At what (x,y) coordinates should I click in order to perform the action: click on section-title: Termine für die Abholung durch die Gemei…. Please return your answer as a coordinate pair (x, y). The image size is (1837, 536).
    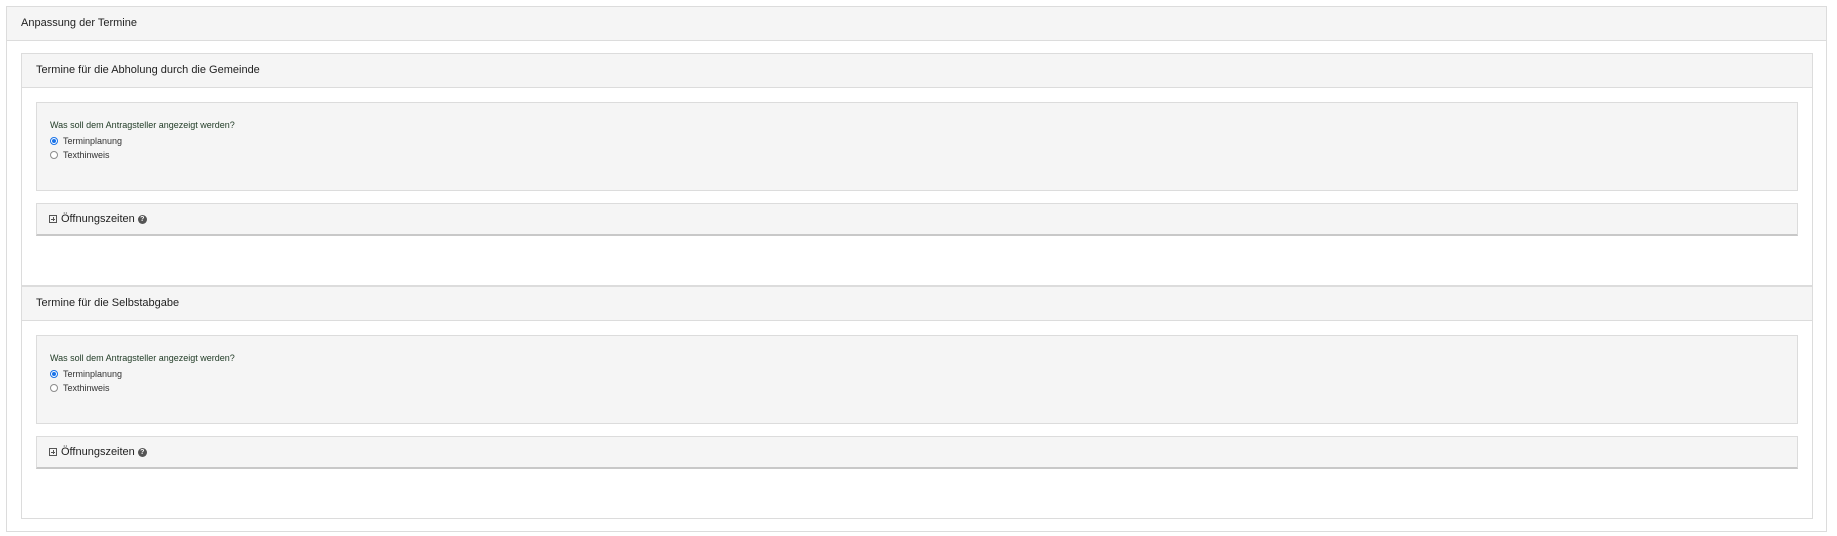
    Looking at the image, I should click on (917, 71).